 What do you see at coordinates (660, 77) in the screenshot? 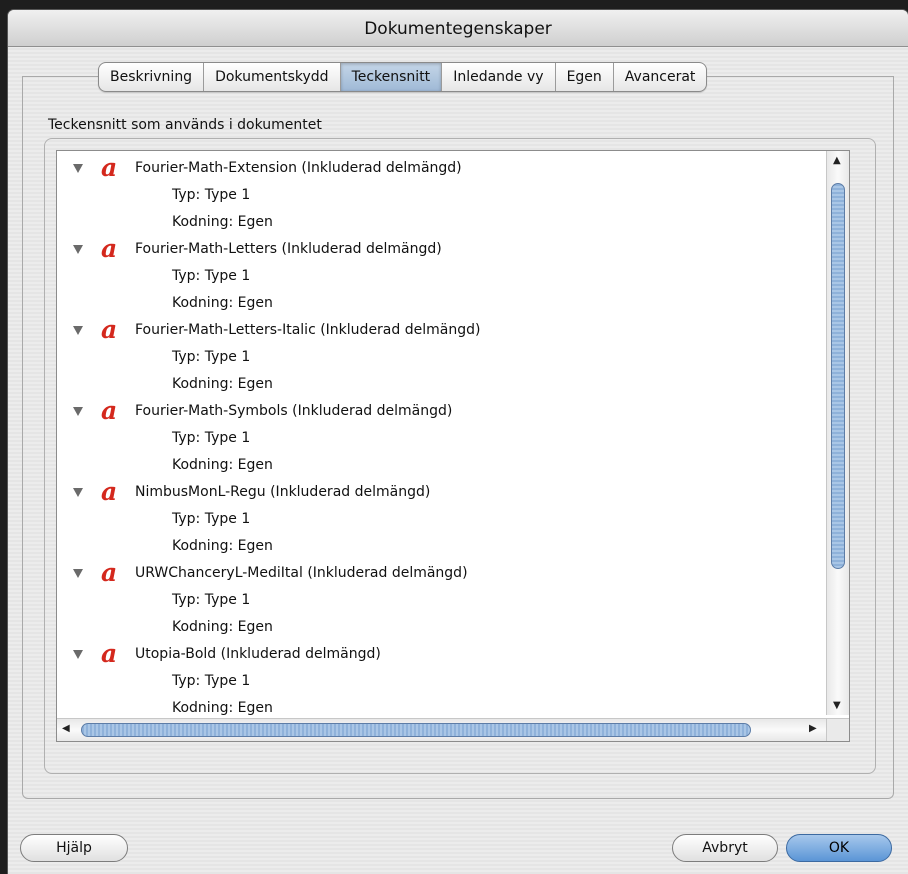
I see `tab-avancerat: Avancerat` at bounding box center [660, 77].